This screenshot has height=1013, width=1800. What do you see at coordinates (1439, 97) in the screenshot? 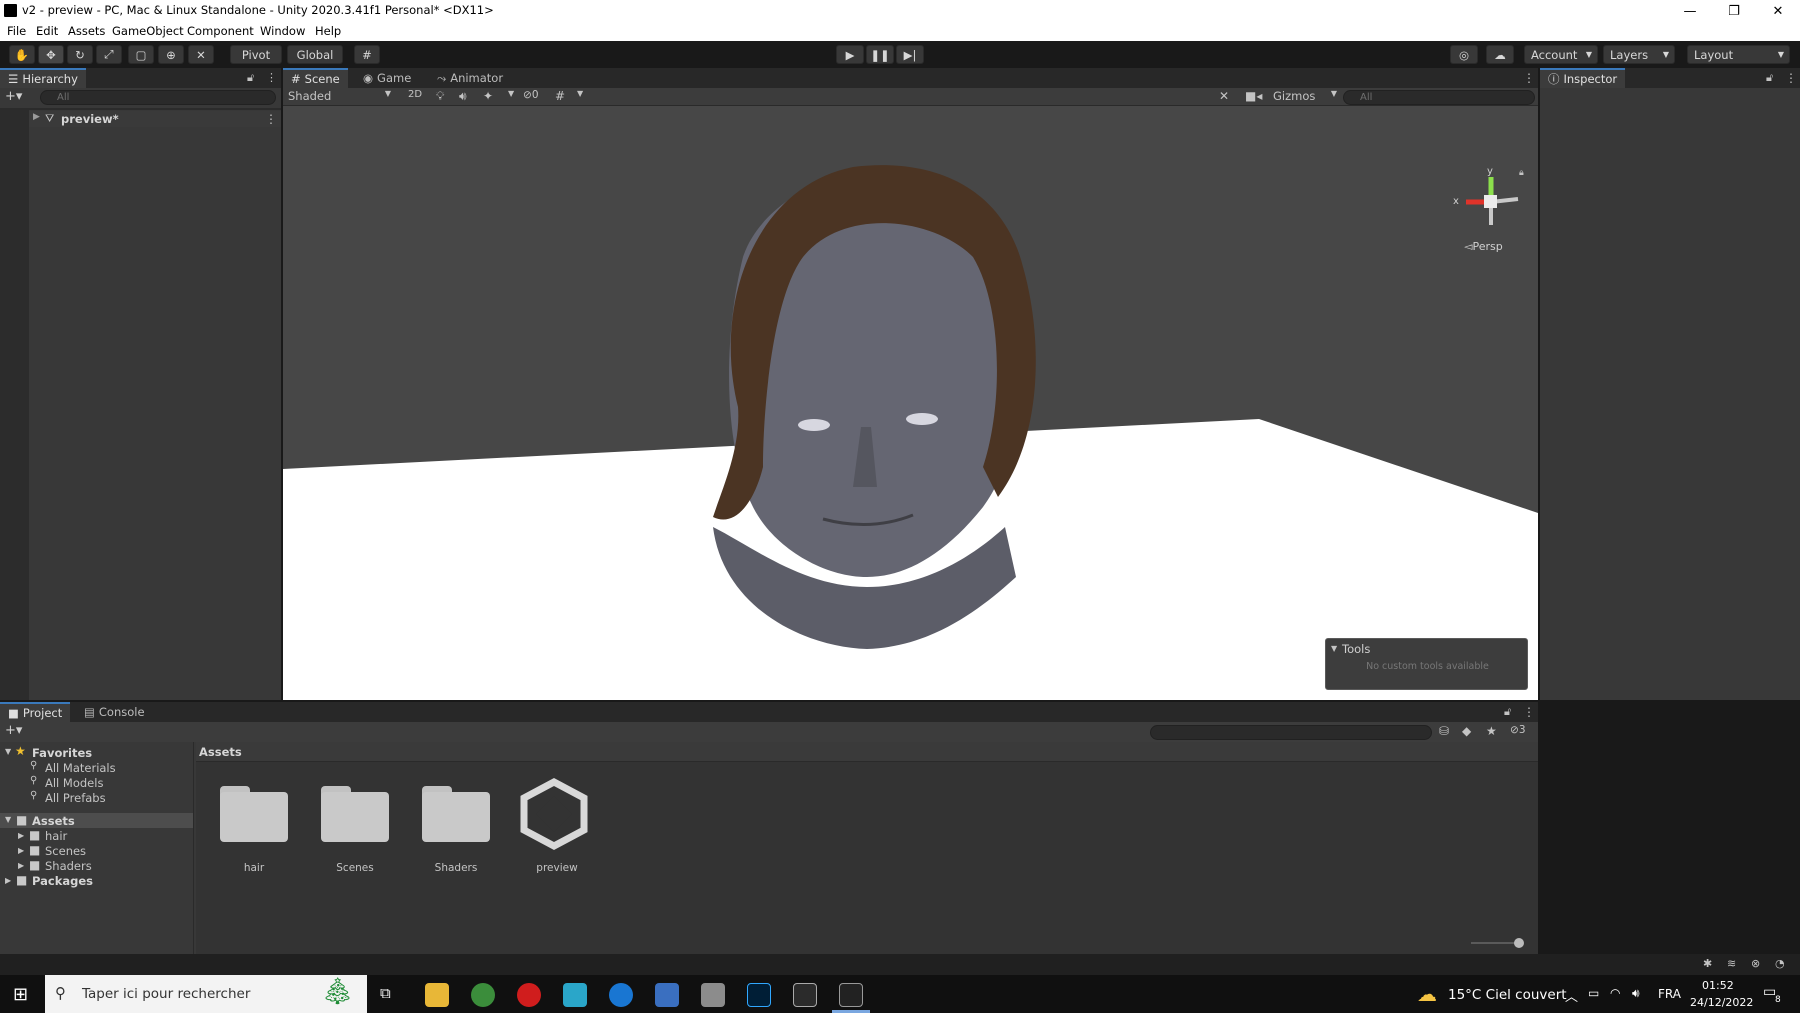
I see `scene-search-input: All` at bounding box center [1439, 97].